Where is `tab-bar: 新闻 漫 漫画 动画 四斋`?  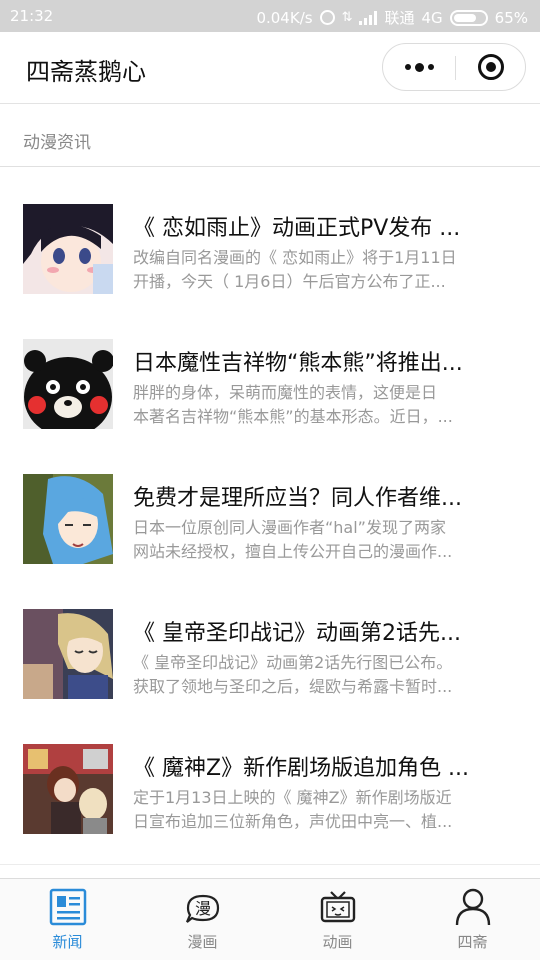 tab-bar: 新闻 漫 漫画 动画 四斋 is located at coordinates (270, 919).